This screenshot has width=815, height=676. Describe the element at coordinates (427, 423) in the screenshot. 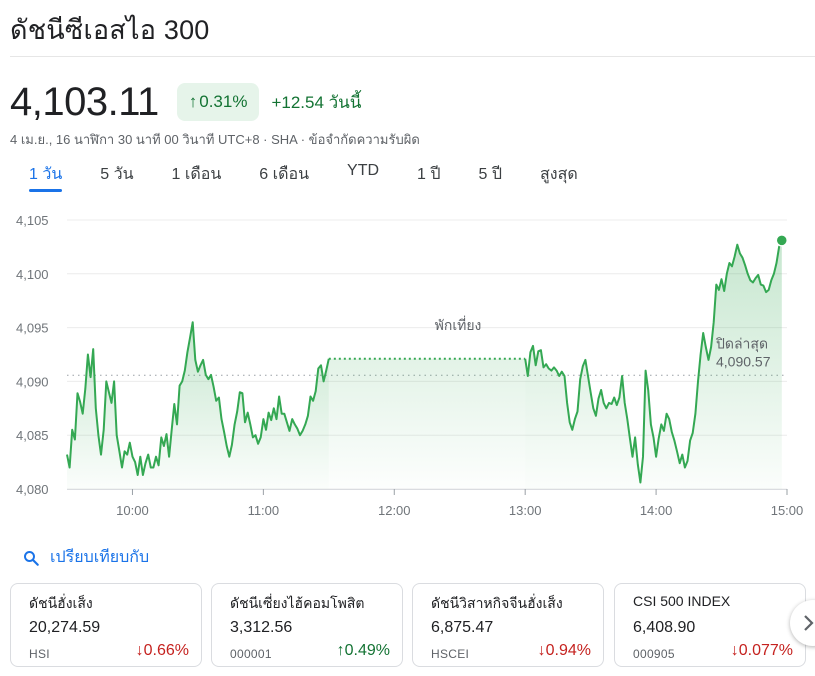

I see `lunch-break-area` at that location.